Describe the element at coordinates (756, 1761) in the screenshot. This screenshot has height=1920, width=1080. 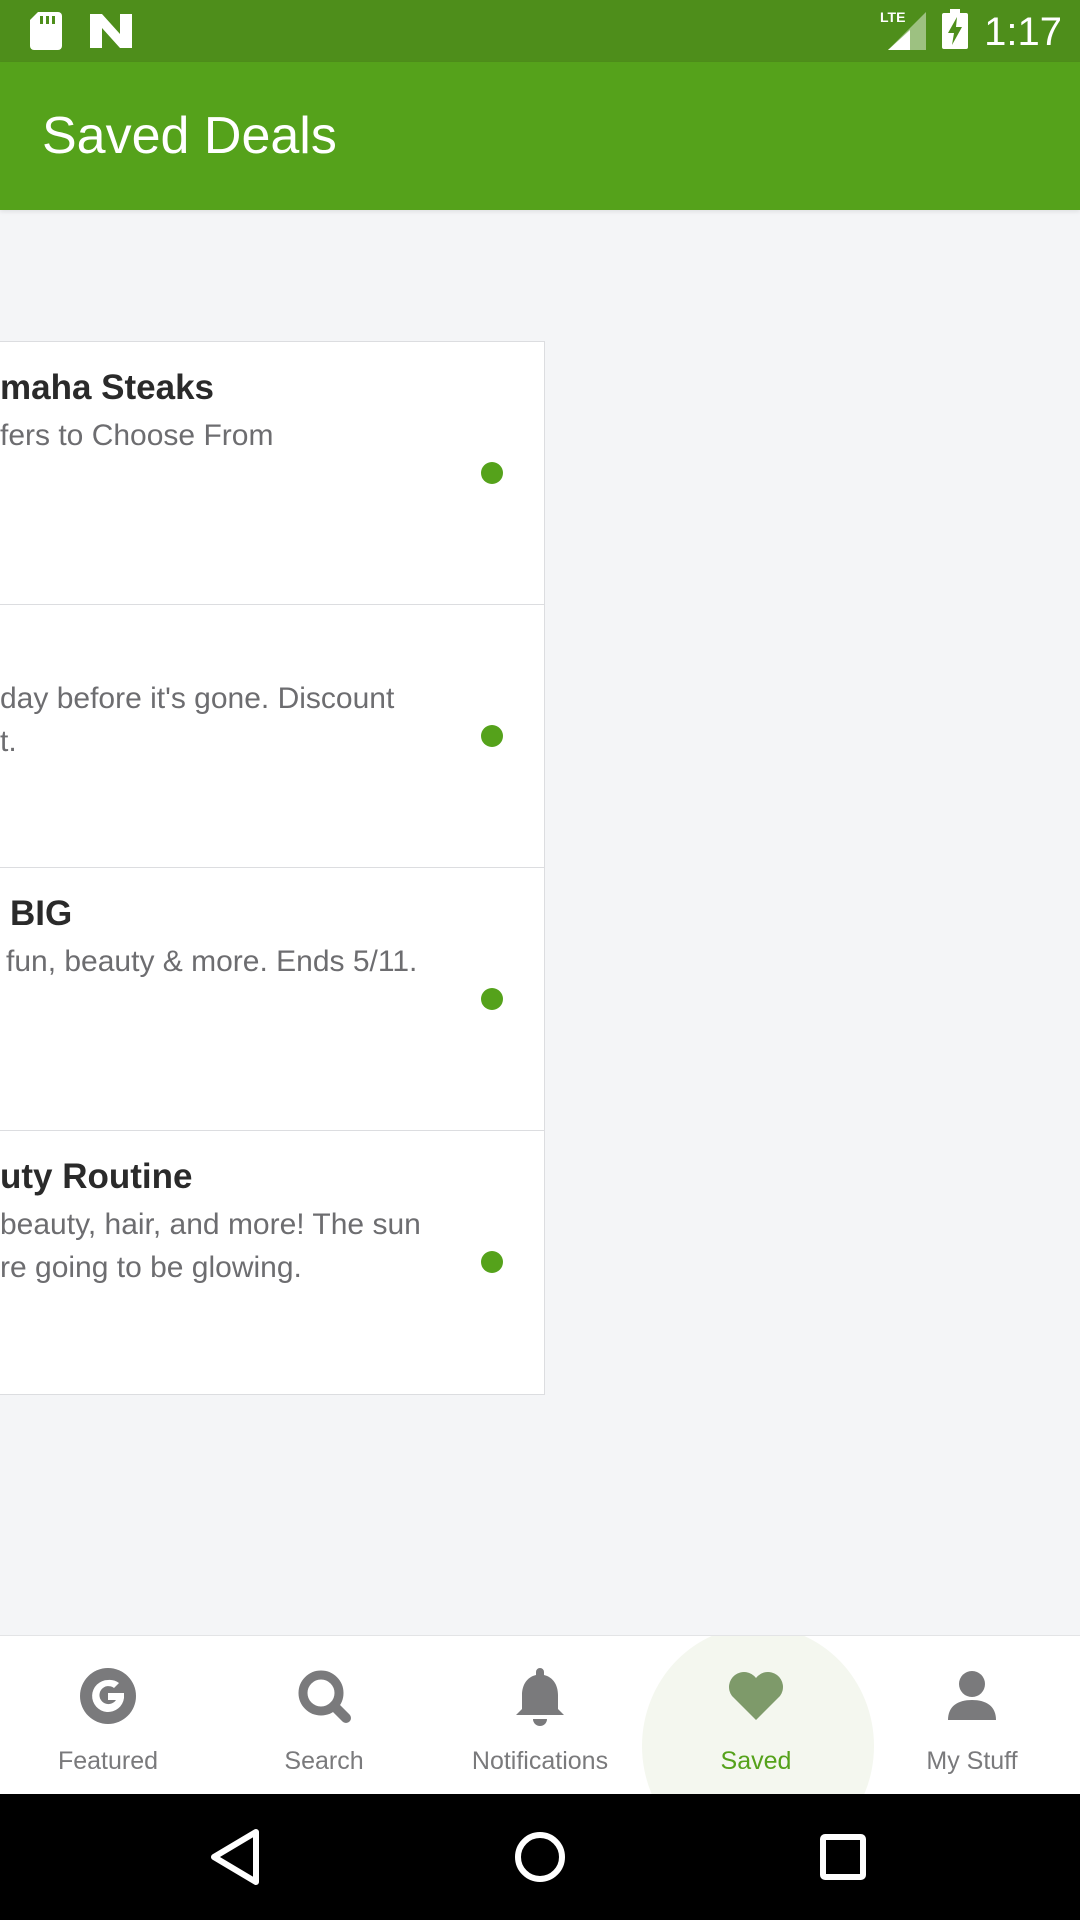
I see `nav-label: Saved` at that location.